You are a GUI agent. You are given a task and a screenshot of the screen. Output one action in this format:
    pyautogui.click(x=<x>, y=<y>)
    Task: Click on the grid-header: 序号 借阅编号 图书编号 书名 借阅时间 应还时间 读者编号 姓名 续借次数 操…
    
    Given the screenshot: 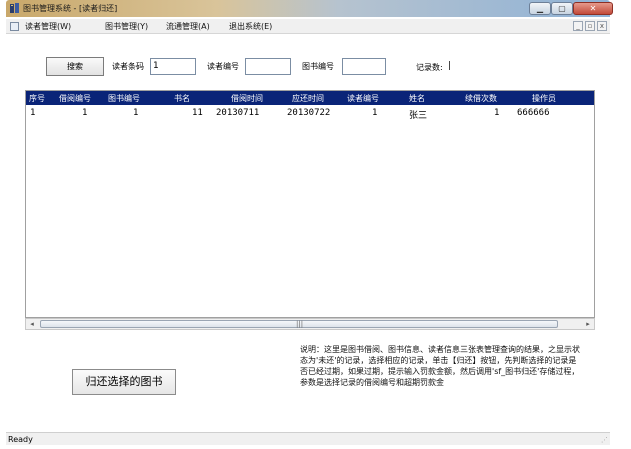 What is the action you would take?
    pyautogui.click(x=310, y=98)
    